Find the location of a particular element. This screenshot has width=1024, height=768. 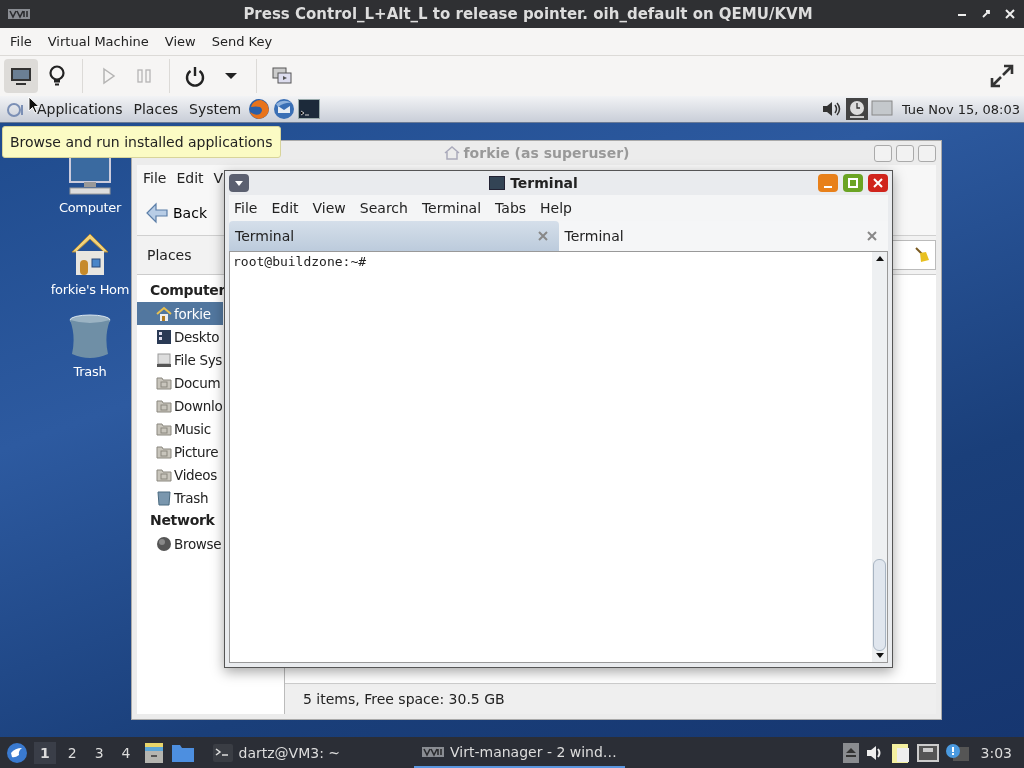

sidebar-item: Trash is located at coordinates (180, 497).